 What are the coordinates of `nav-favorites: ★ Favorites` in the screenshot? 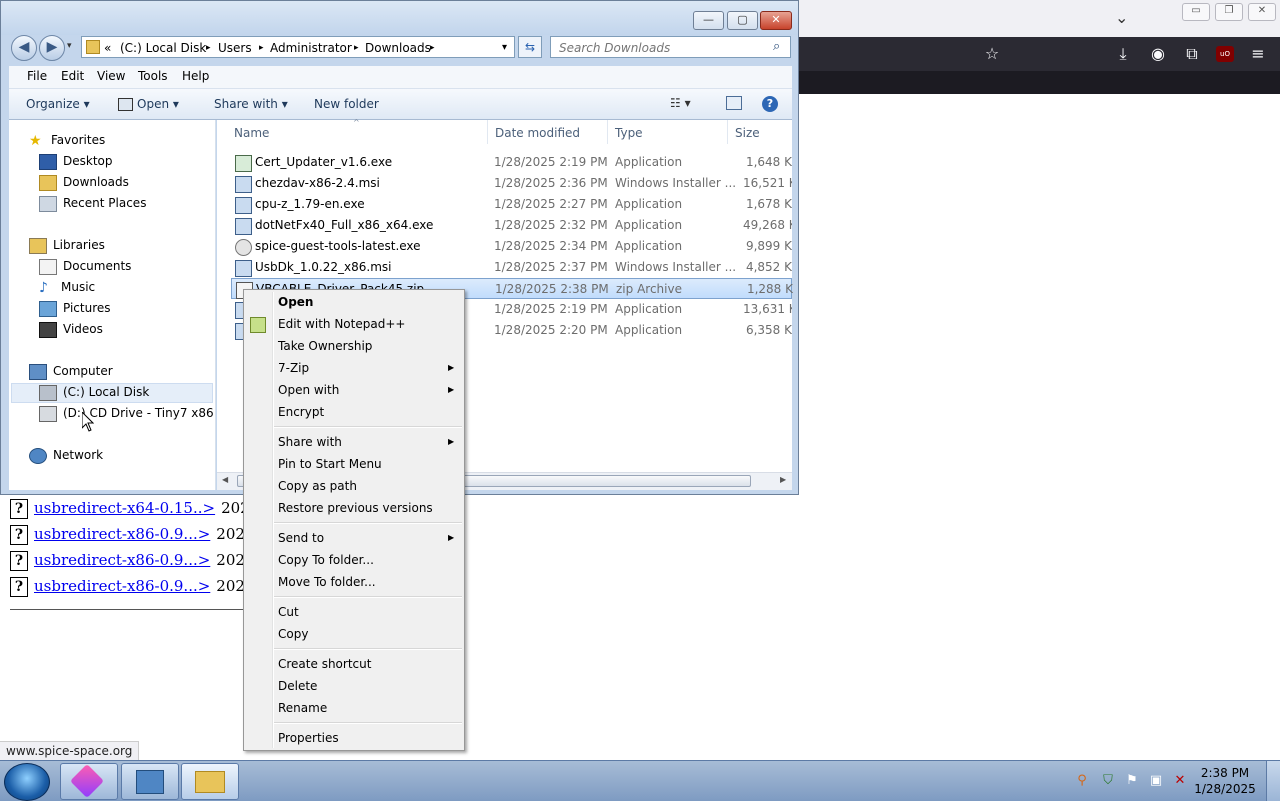 It's located at (67, 140).